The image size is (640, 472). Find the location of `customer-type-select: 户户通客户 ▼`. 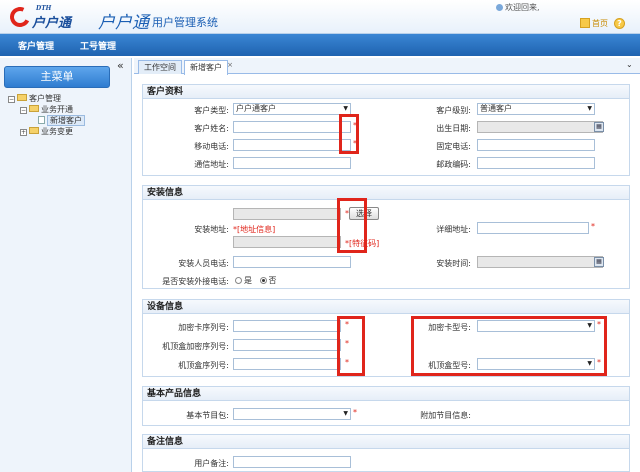

customer-type-select: 户户通客户 ▼ is located at coordinates (292, 109).